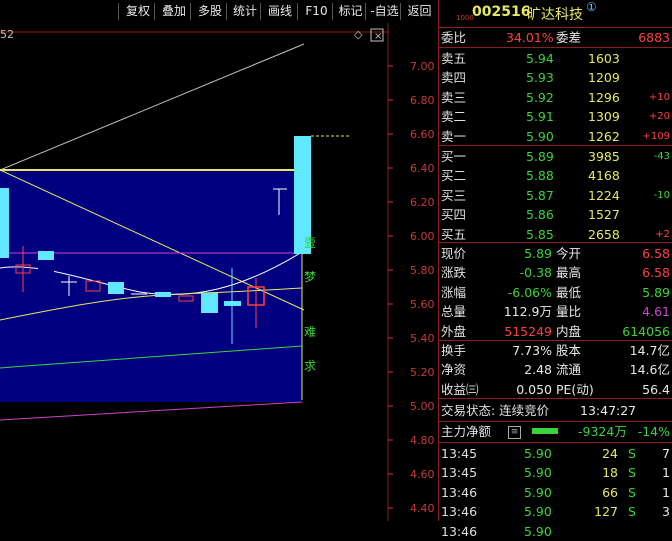  Describe the element at coordinates (656, 253) in the screenshot. I see `quote-value: 6.58` at that location.